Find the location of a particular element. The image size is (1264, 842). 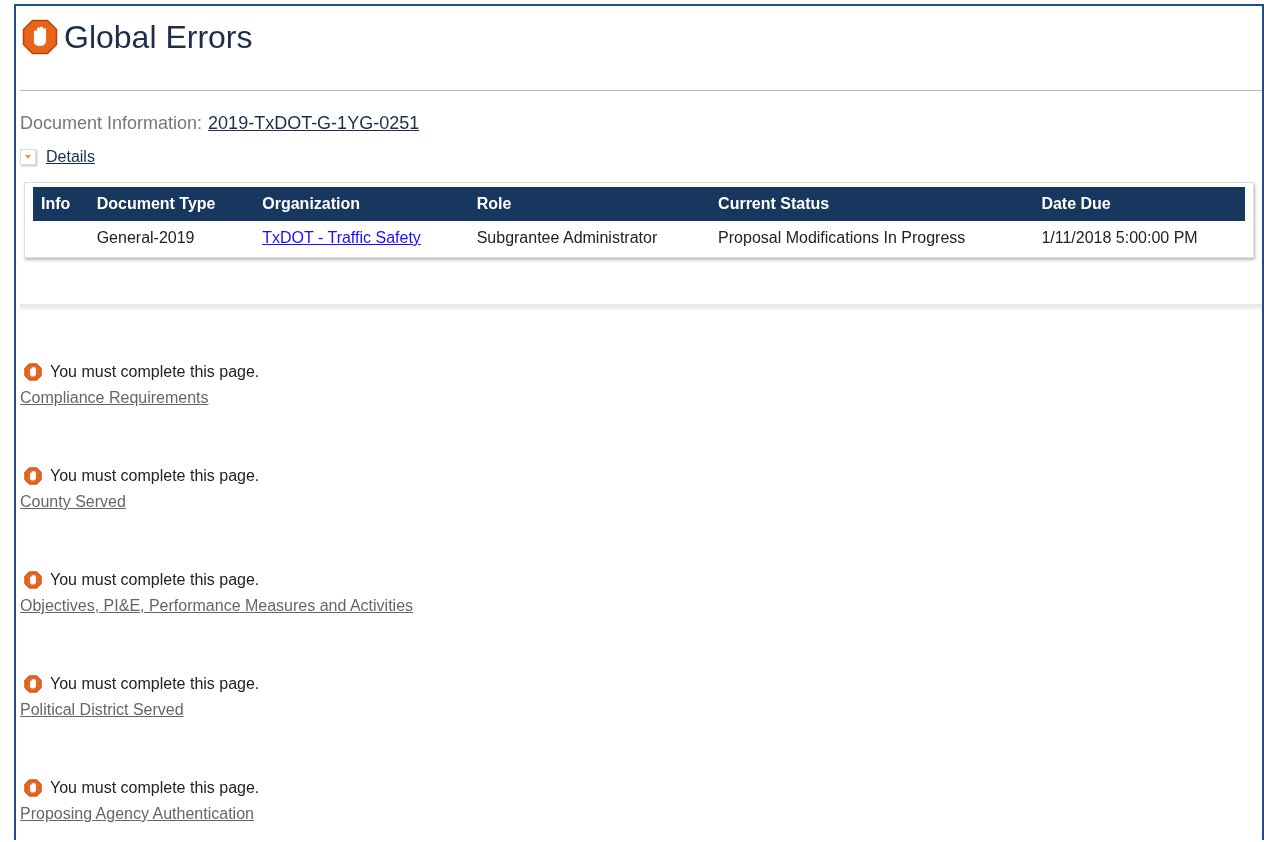

document-number-link: 2019-TxDOT-G-1YG-0251 is located at coordinates (314, 123).